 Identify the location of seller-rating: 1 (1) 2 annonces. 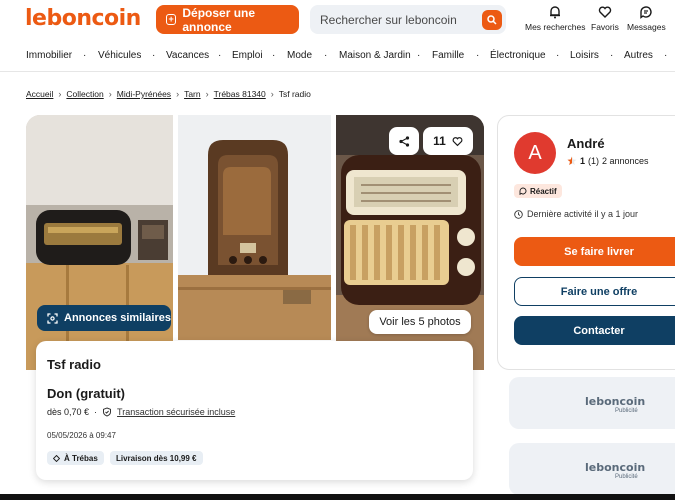
(608, 161).